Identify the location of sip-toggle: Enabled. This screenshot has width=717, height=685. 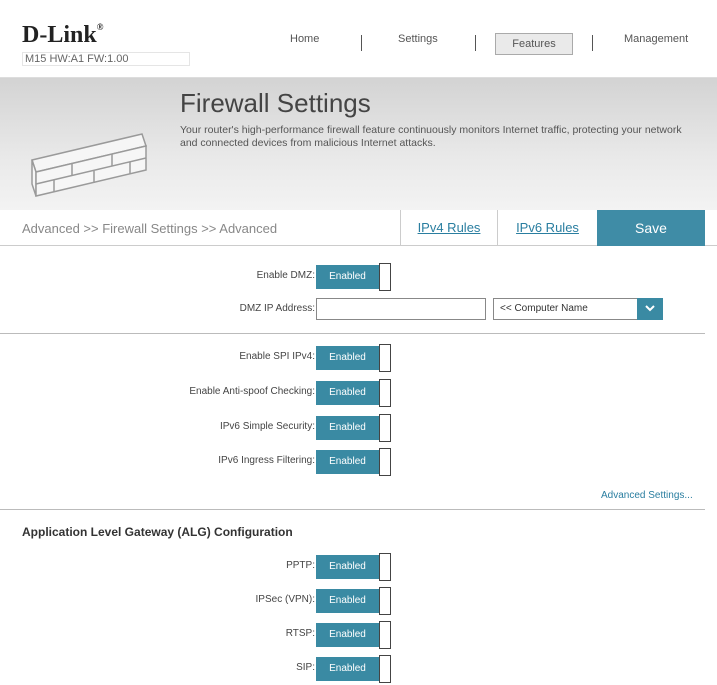
(353, 669).